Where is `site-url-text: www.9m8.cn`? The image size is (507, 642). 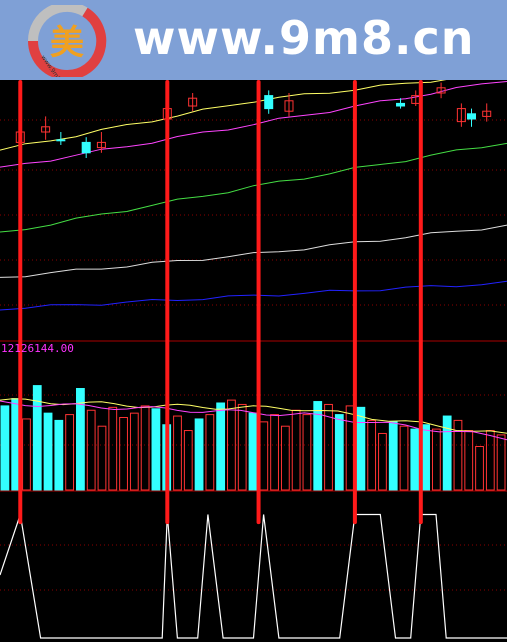
site-url-text: www.9m8.cn is located at coordinates (304, 38).